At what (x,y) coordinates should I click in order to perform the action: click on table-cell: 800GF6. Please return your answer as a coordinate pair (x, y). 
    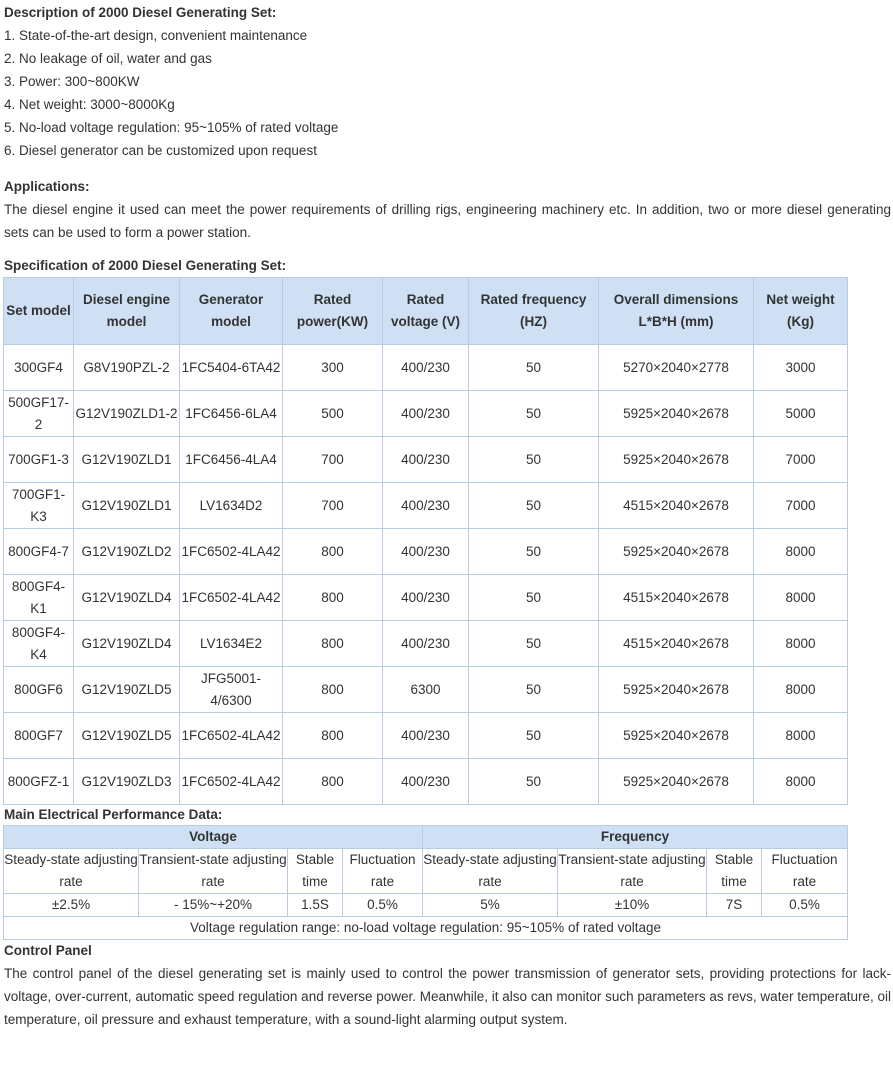
    Looking at the image, I should click on (38, 689).